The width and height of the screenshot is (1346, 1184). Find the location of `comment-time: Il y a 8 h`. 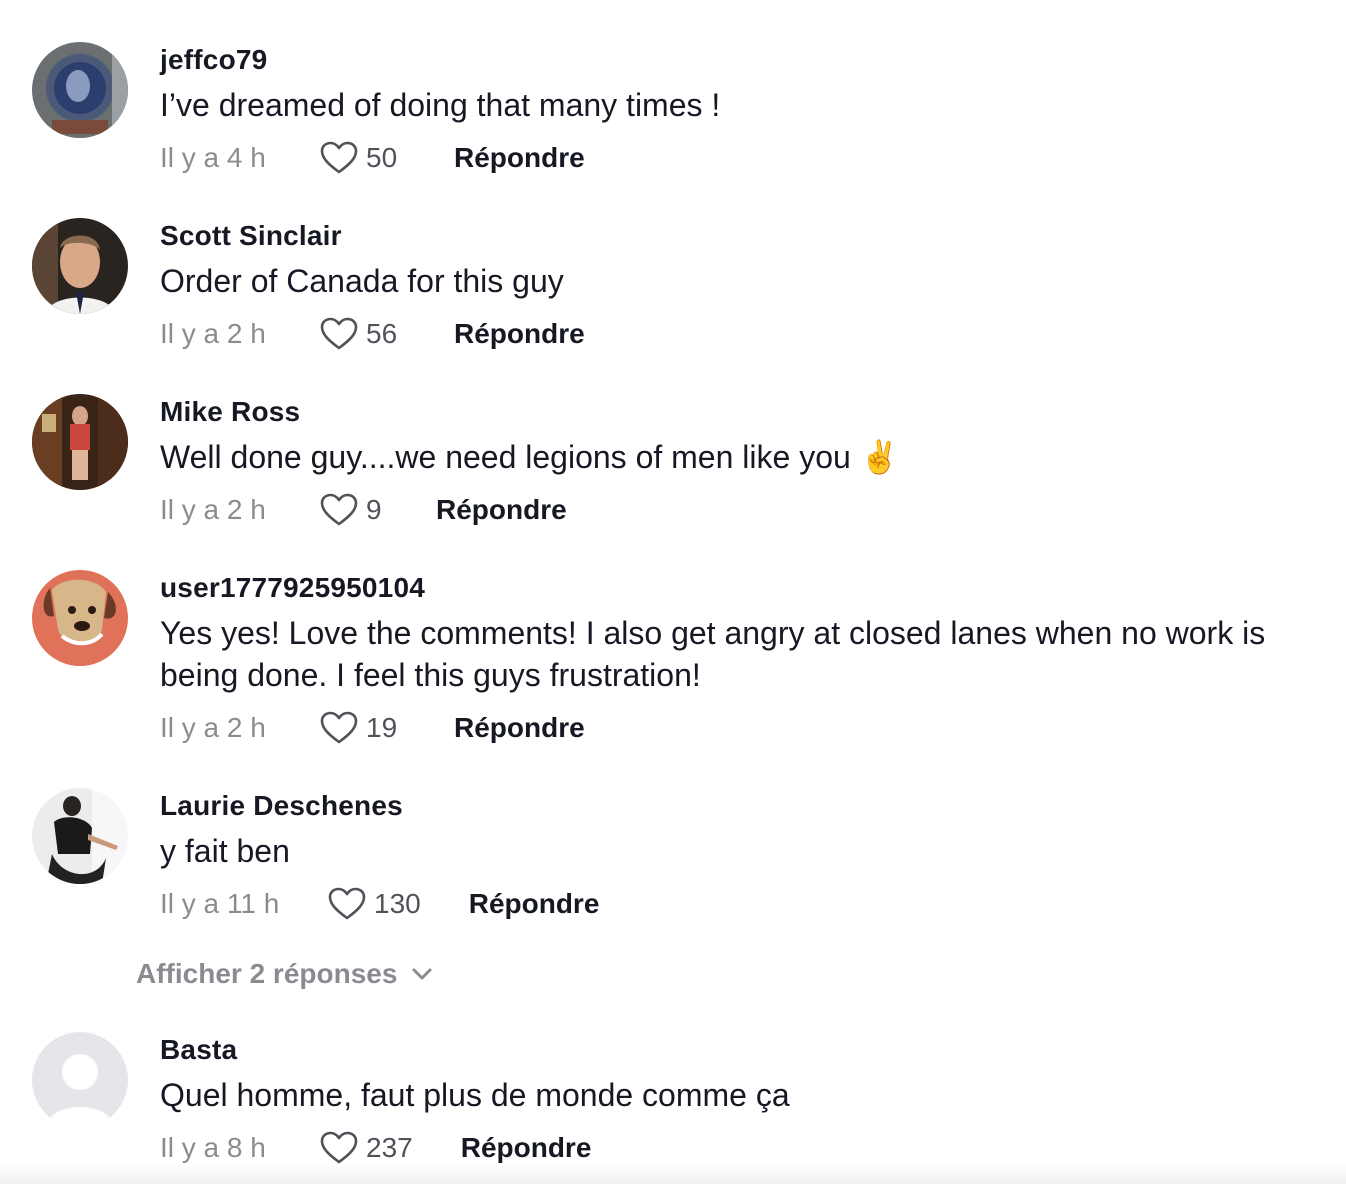

comment-time: Il y a 8 h is located at coordinates (213, 1147).